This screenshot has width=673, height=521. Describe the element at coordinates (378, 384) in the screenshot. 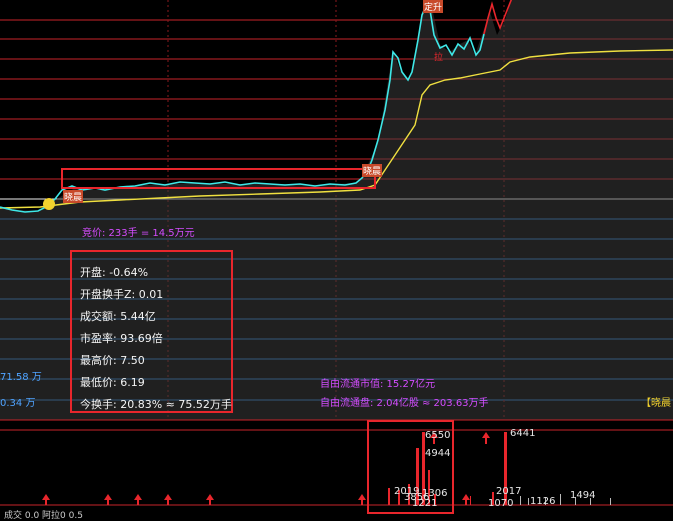

I see `float-cap: 自由流通市值: 15.27亿元` at that location.